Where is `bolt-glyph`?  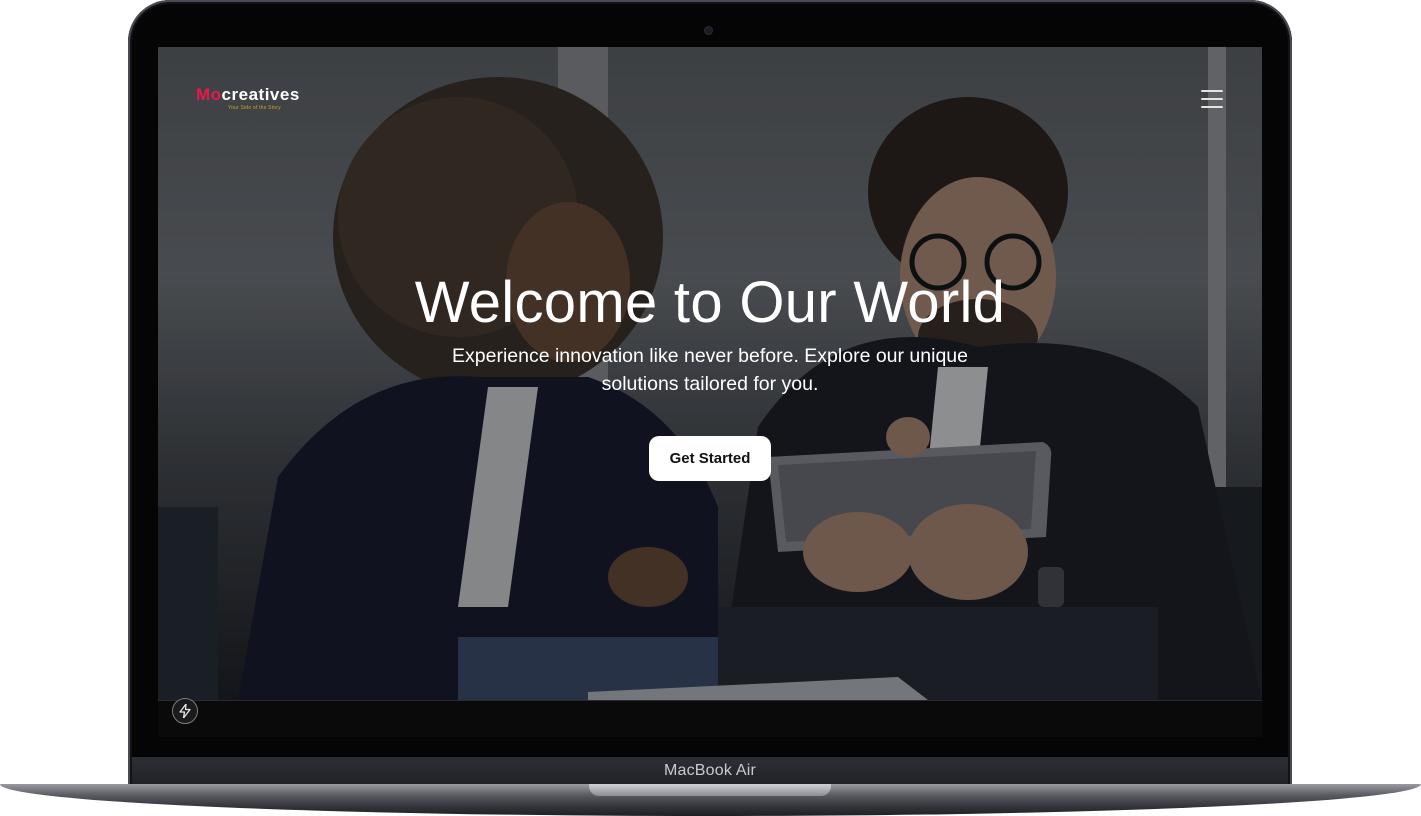 bolt-glyph is located at coordinates (185, 711).